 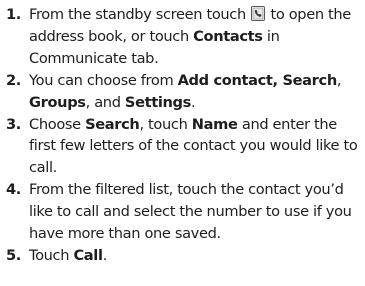 I want to click on step-keyword: Call, so click(x=88, y=255).